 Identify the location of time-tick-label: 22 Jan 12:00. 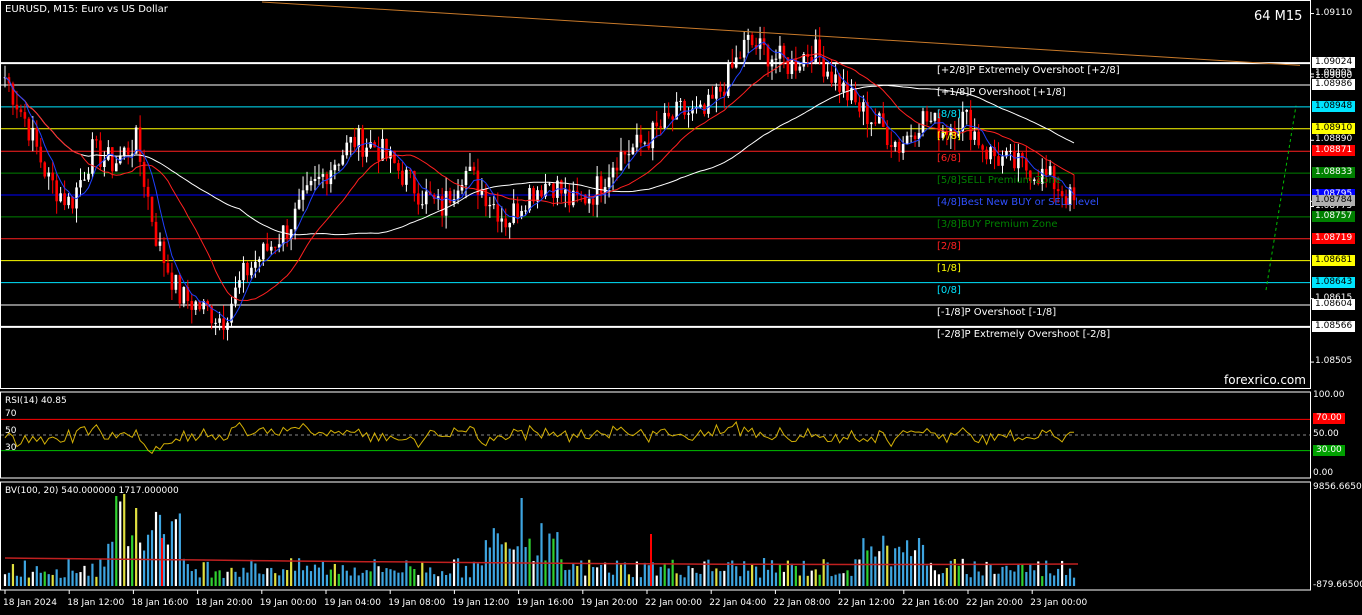
(866, 603).